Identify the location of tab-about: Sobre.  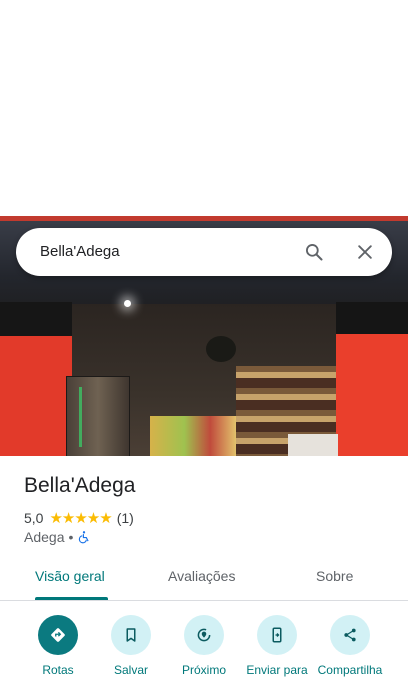
(334, 576).